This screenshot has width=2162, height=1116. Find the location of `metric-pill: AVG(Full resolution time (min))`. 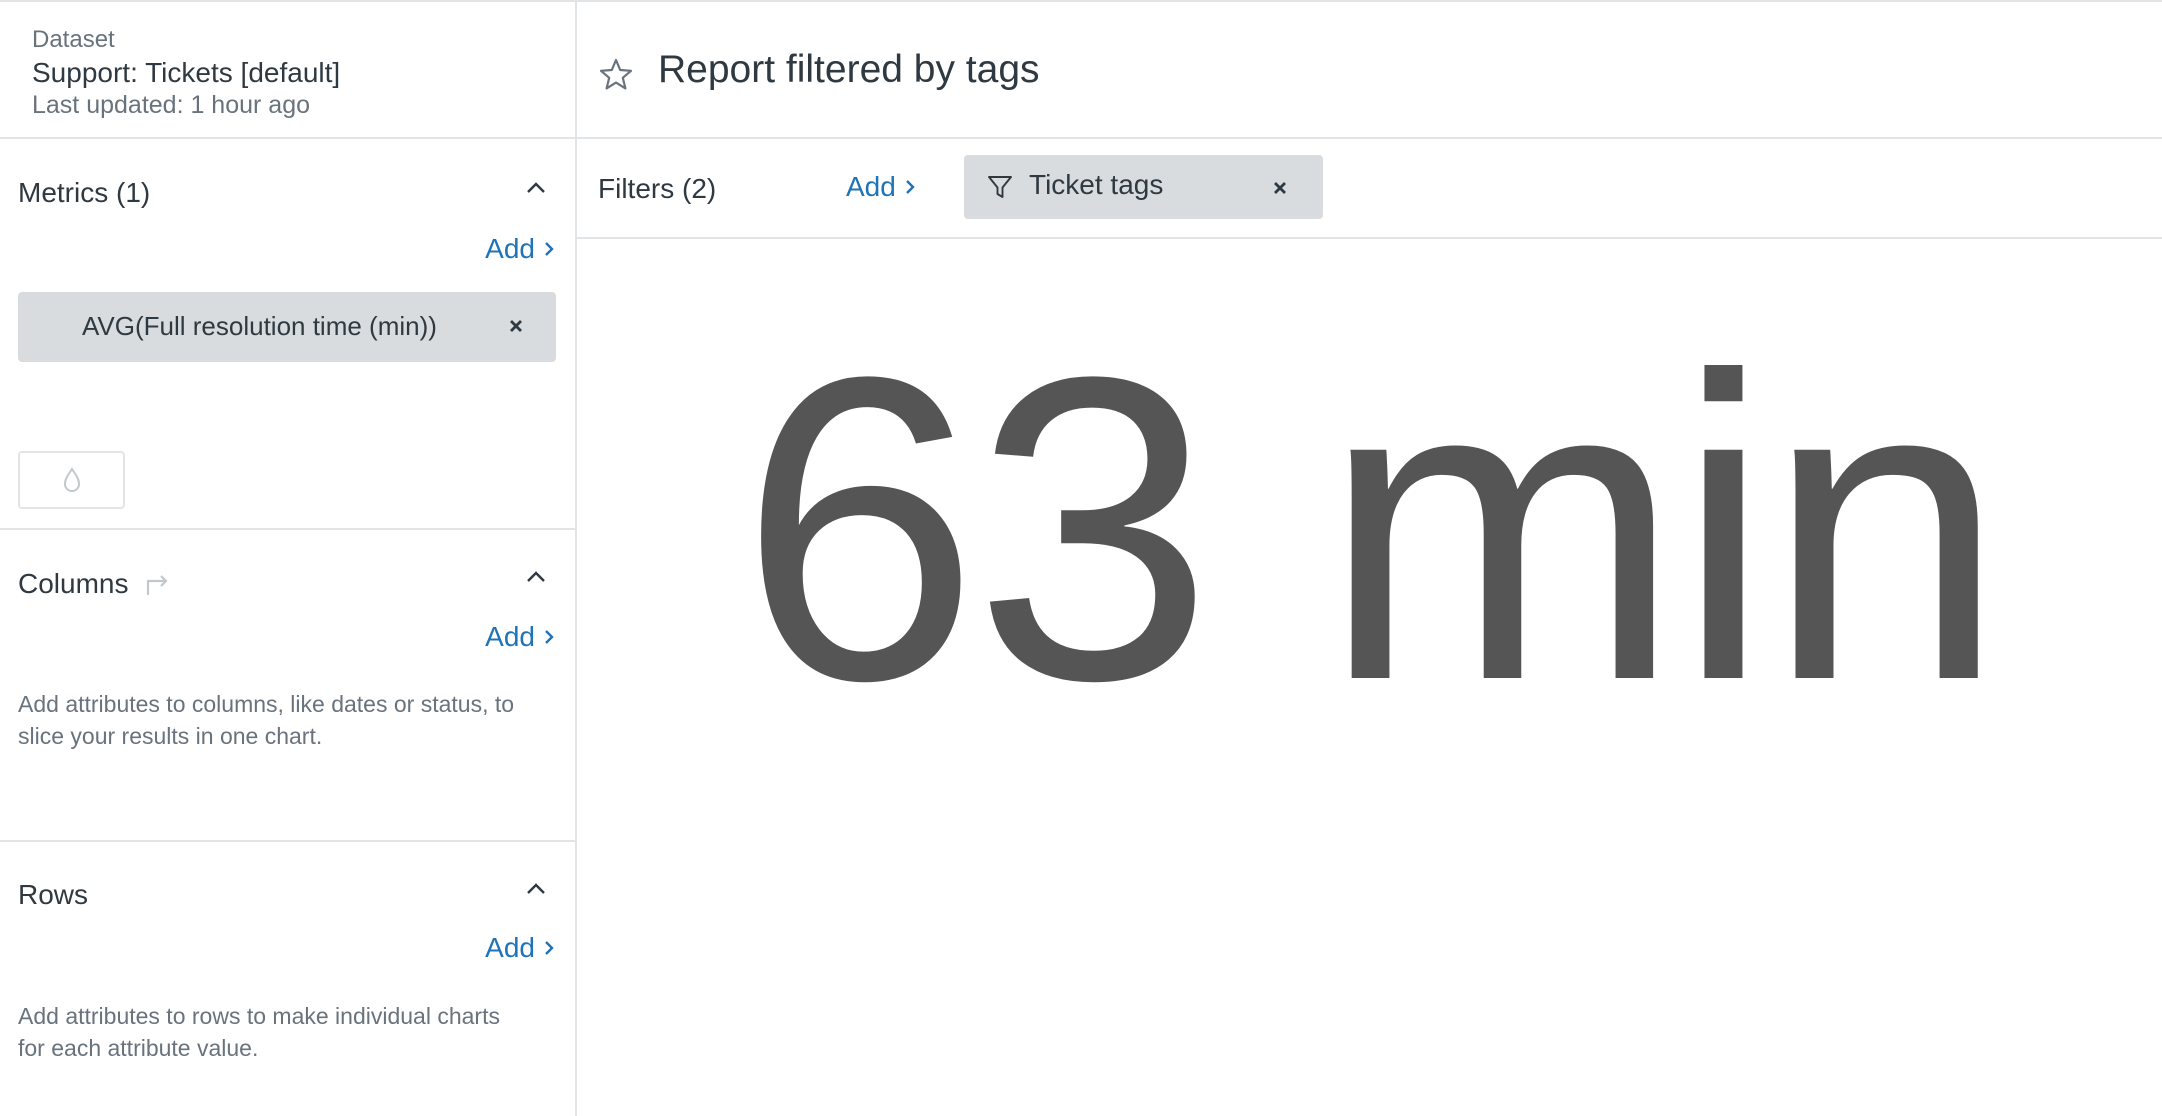

metric-pill: AVG(Full resolution time (min)) is located at coordinates (287, 327).